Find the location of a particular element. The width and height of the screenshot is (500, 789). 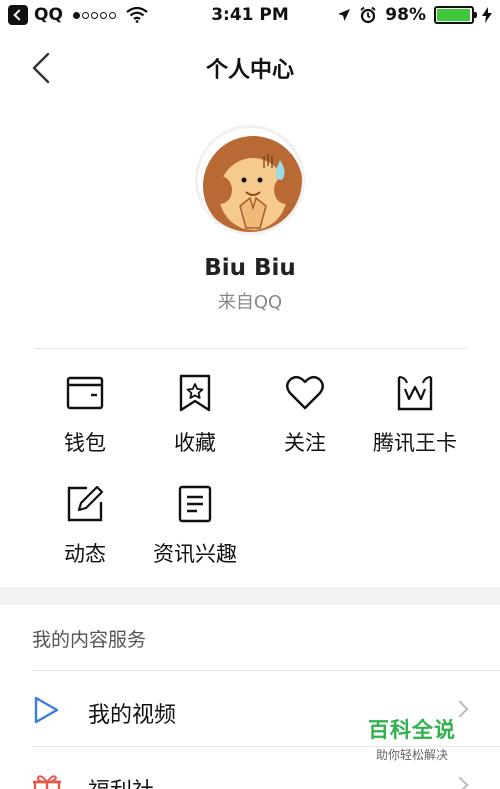

grid-label-tencent-card: 腾讯王卡 is located at coordinates (415, 443).